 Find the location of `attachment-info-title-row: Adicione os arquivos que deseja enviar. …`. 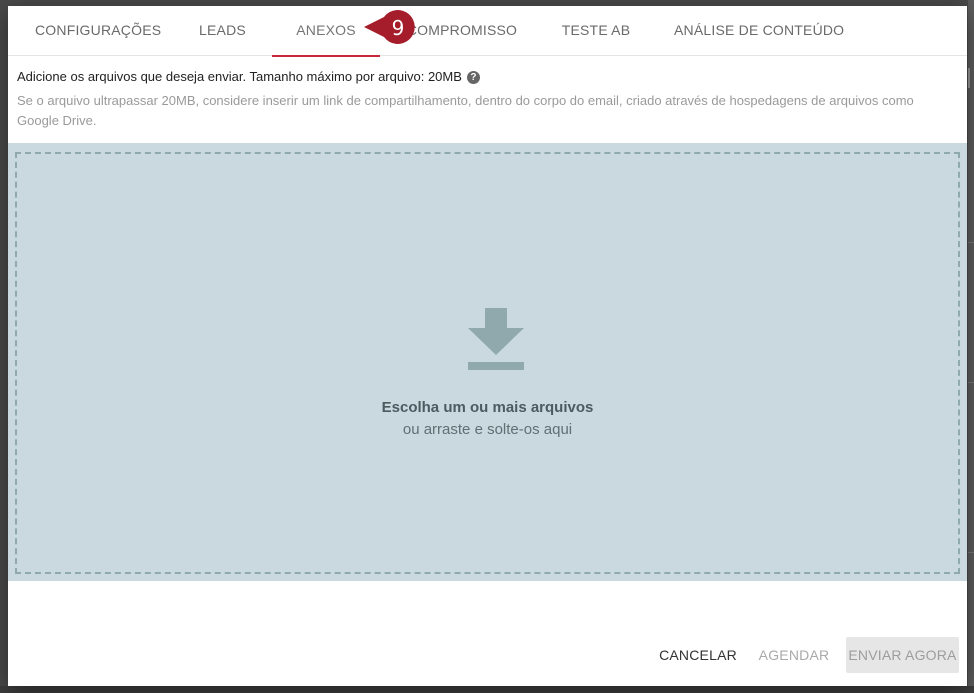

attachment-info-title-row: Adicione os arquivos que deseja enviar. … is located at coordinates (487, 77).